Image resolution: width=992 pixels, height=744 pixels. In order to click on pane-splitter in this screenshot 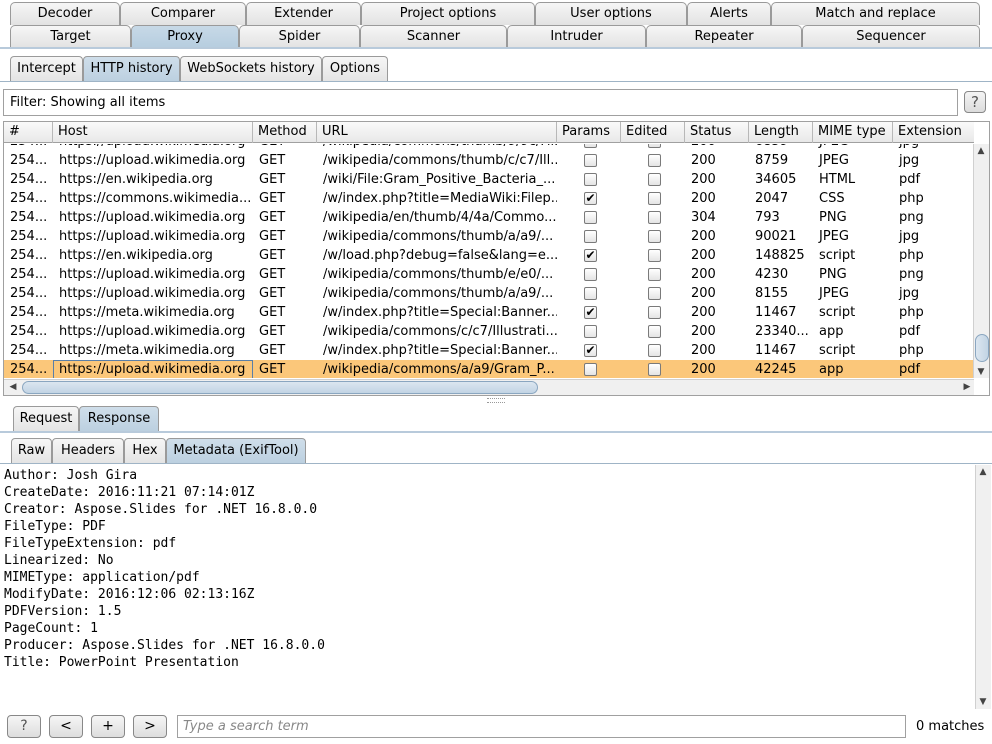, I will do `click(496, 400)`.